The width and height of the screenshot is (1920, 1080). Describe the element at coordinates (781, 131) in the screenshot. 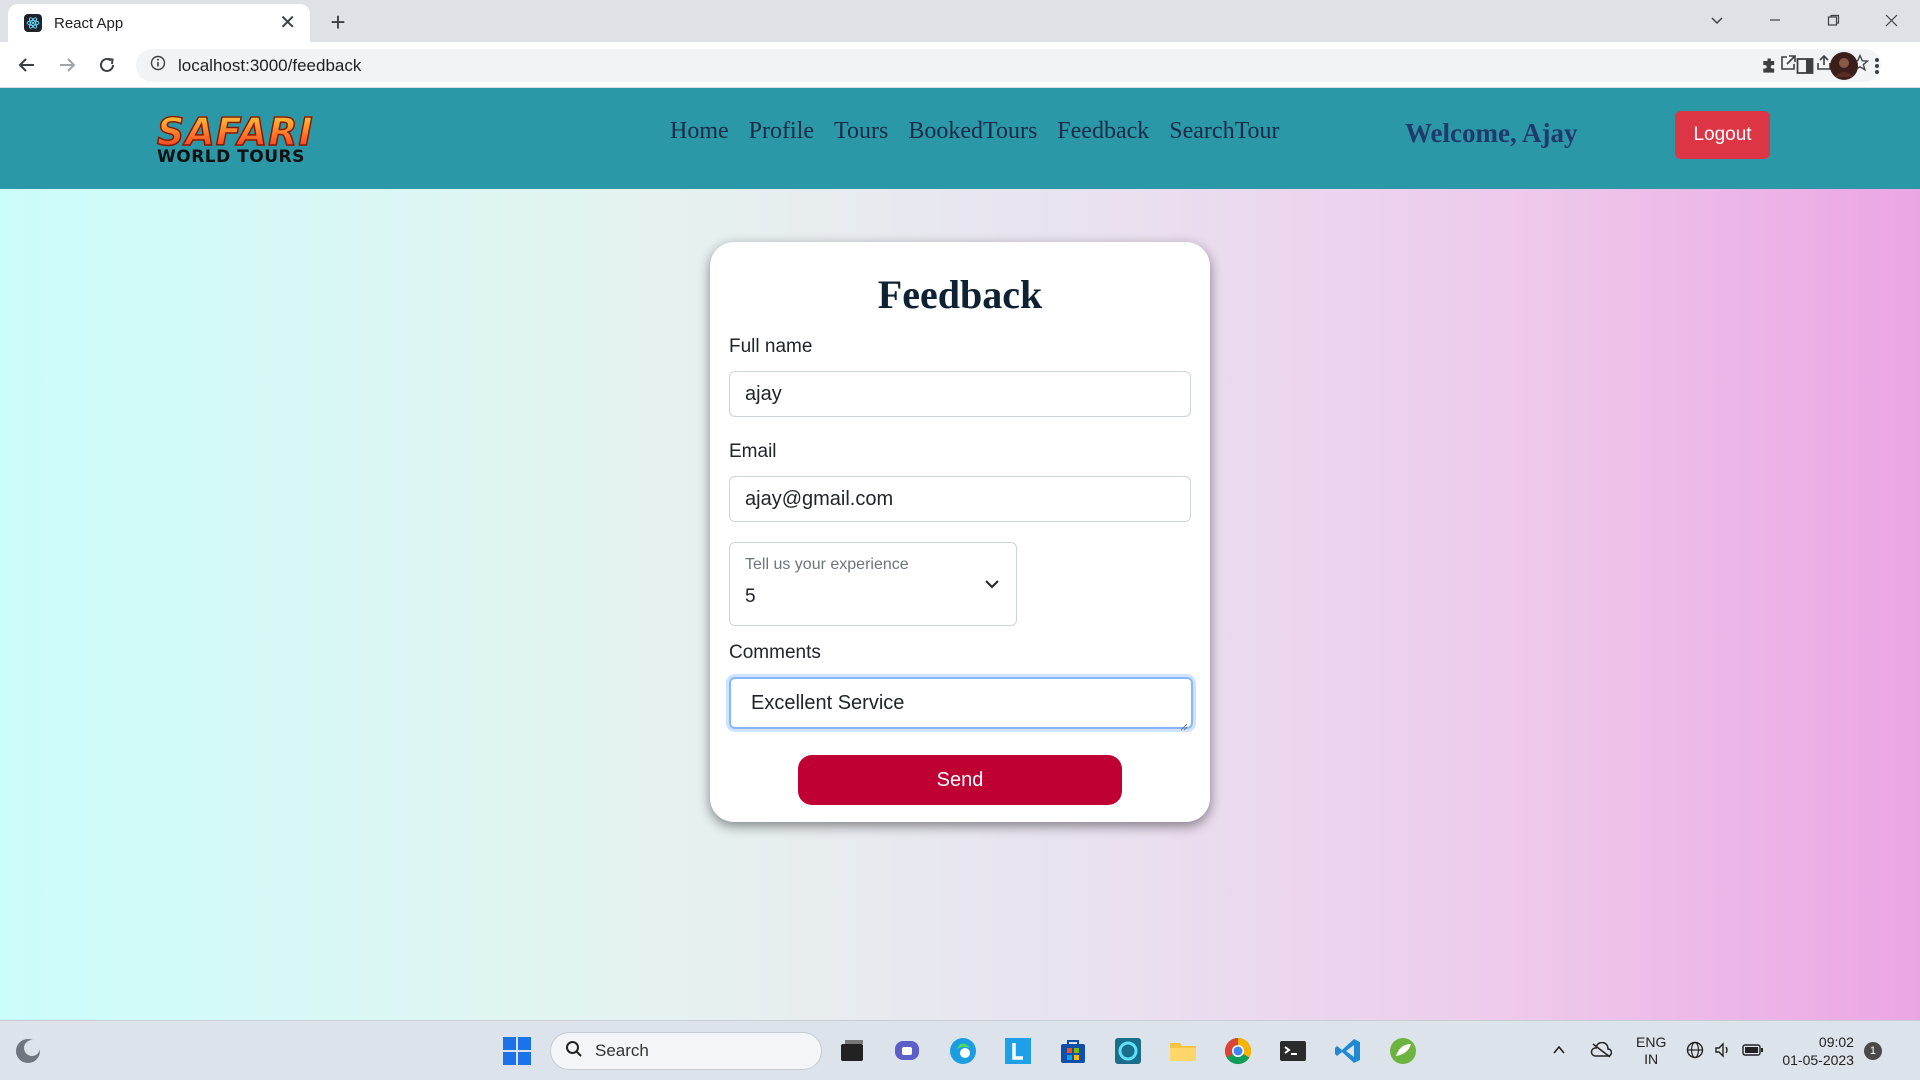

I see `nav-link-profile: Profile` at that location.